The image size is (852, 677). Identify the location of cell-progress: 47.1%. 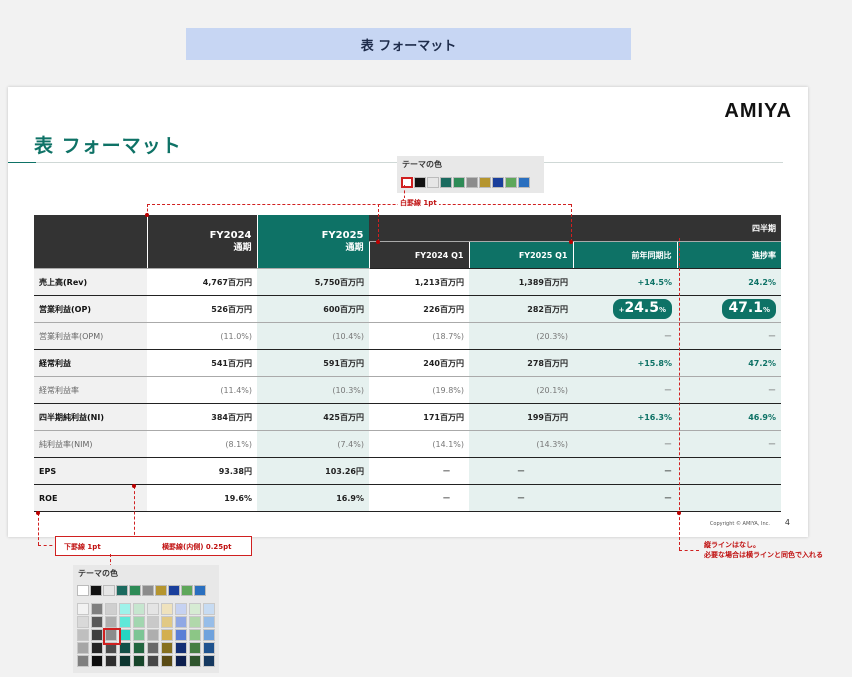
(729, 309).